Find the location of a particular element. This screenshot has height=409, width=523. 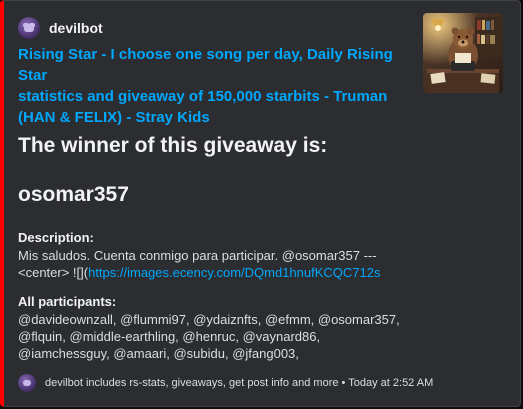

devilbot-avatar-icon is located at coordinates (29, 28).